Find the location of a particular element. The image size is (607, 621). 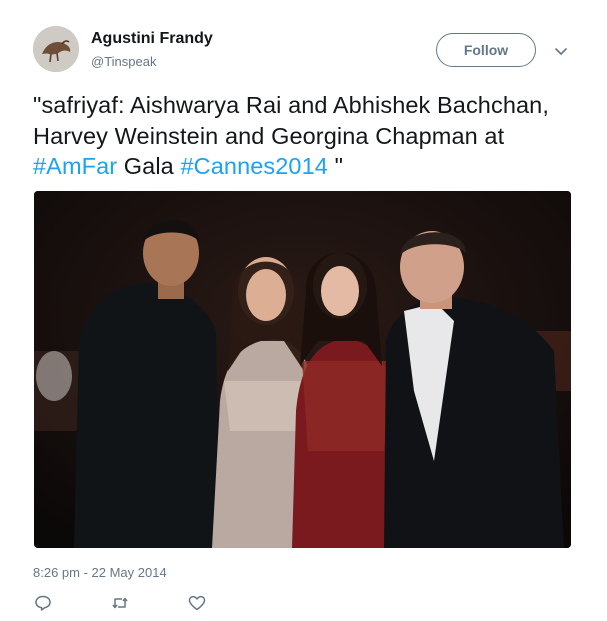

timestamp: 8:26 pm - 22 May 2014 is located at coordinates (100, 572).